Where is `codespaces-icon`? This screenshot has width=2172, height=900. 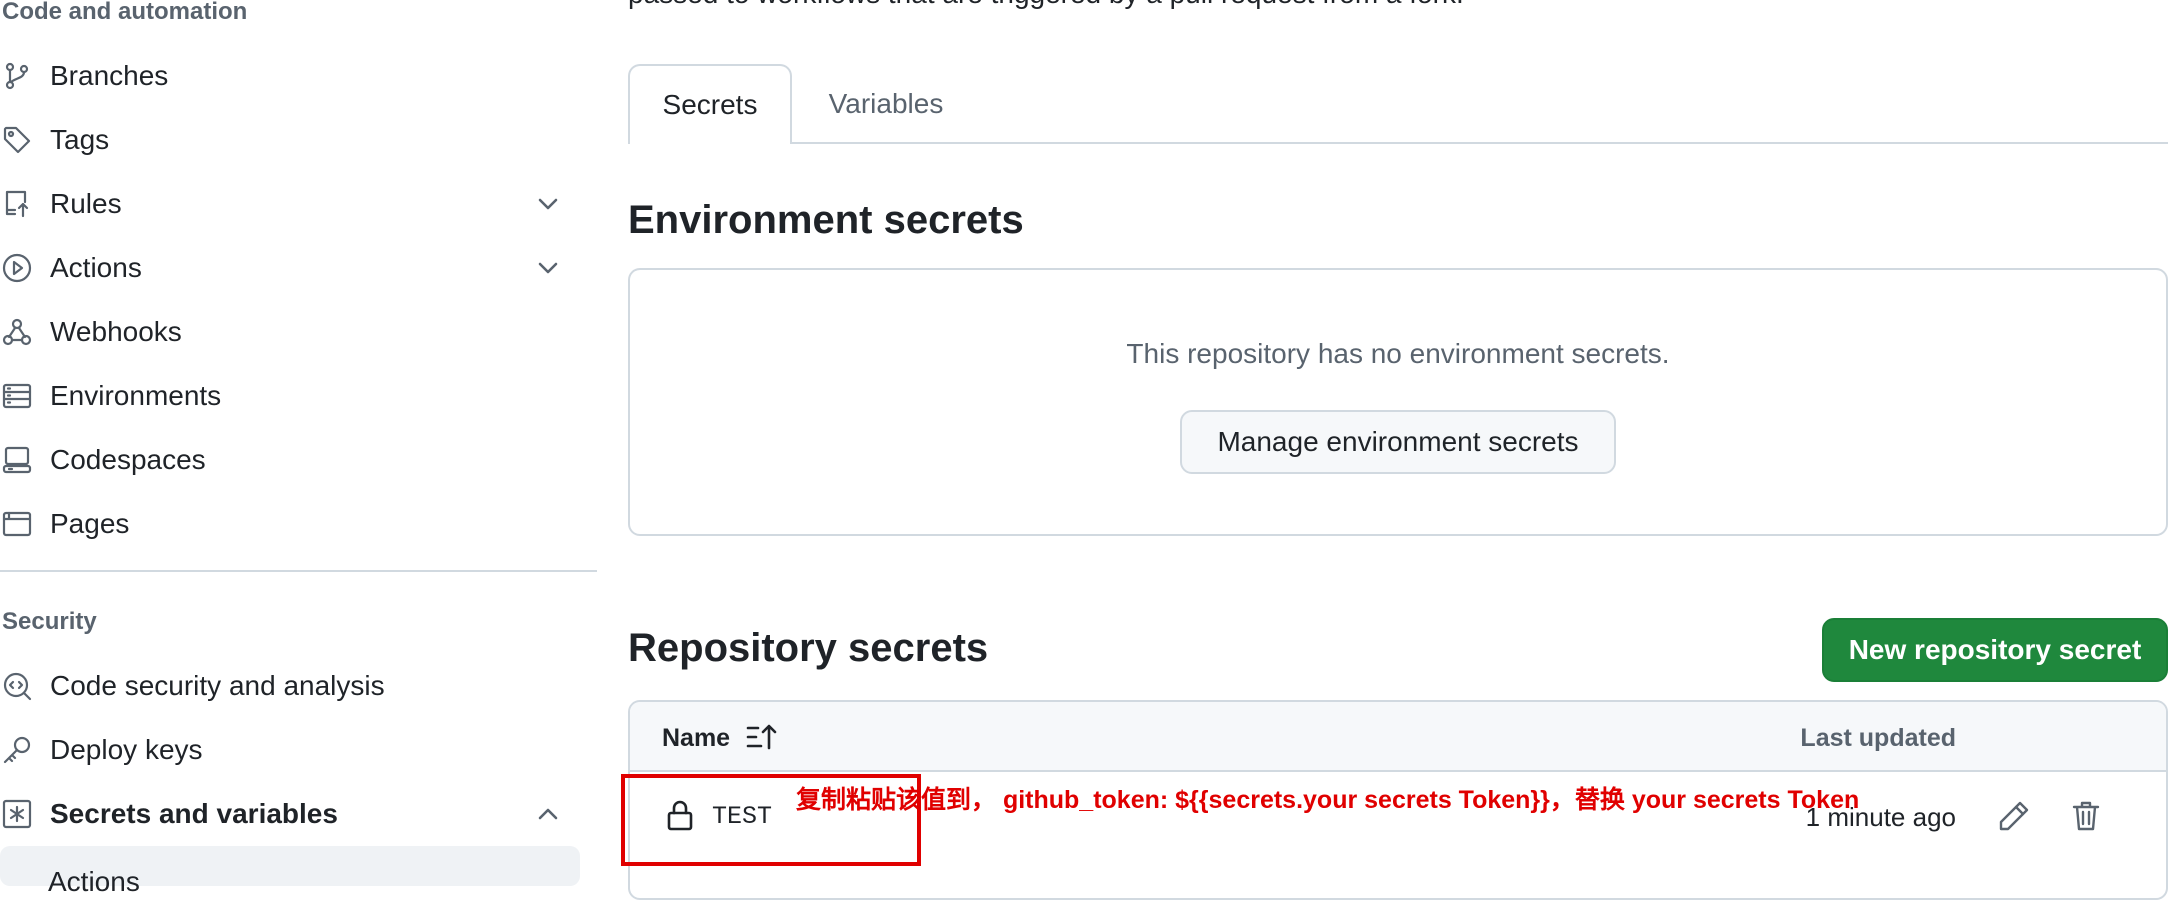 codespaces-icon is located at coordinates (17, 460).